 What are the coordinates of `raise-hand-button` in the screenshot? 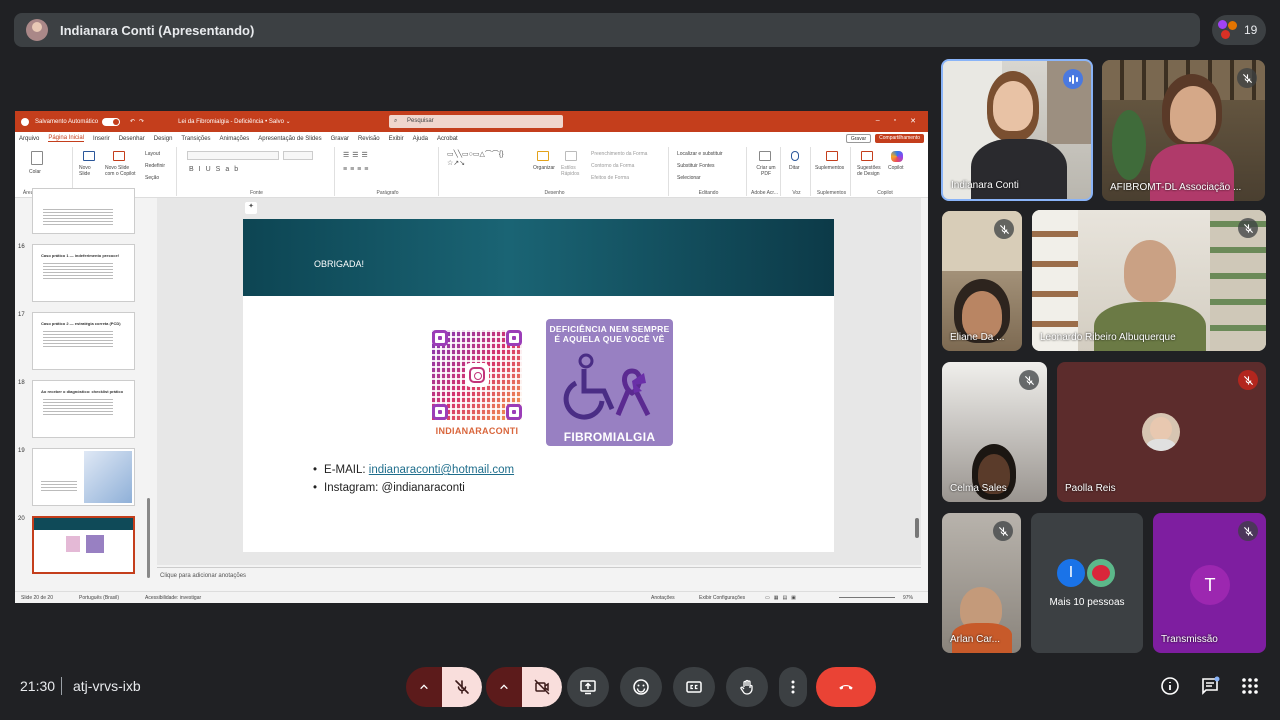 It's located at (747, 687).